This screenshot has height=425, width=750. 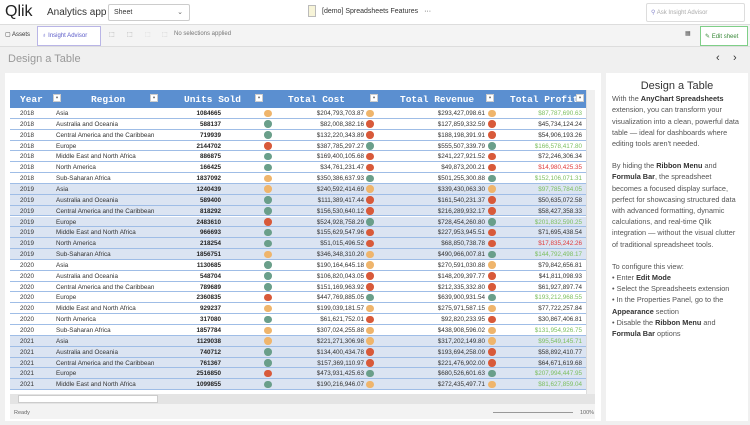 I want to click on cell-units-sold: 218254, so click(x=210, y=243).